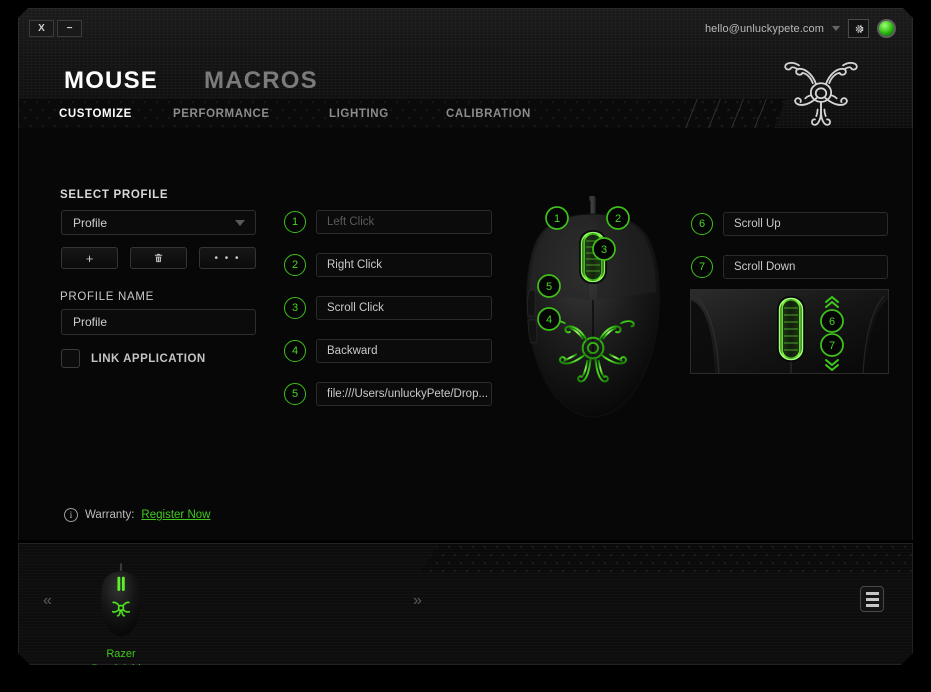  Describe the element at coordinates (295, 222) in the screenshot. I see `button-number-badge: 1` at that location.